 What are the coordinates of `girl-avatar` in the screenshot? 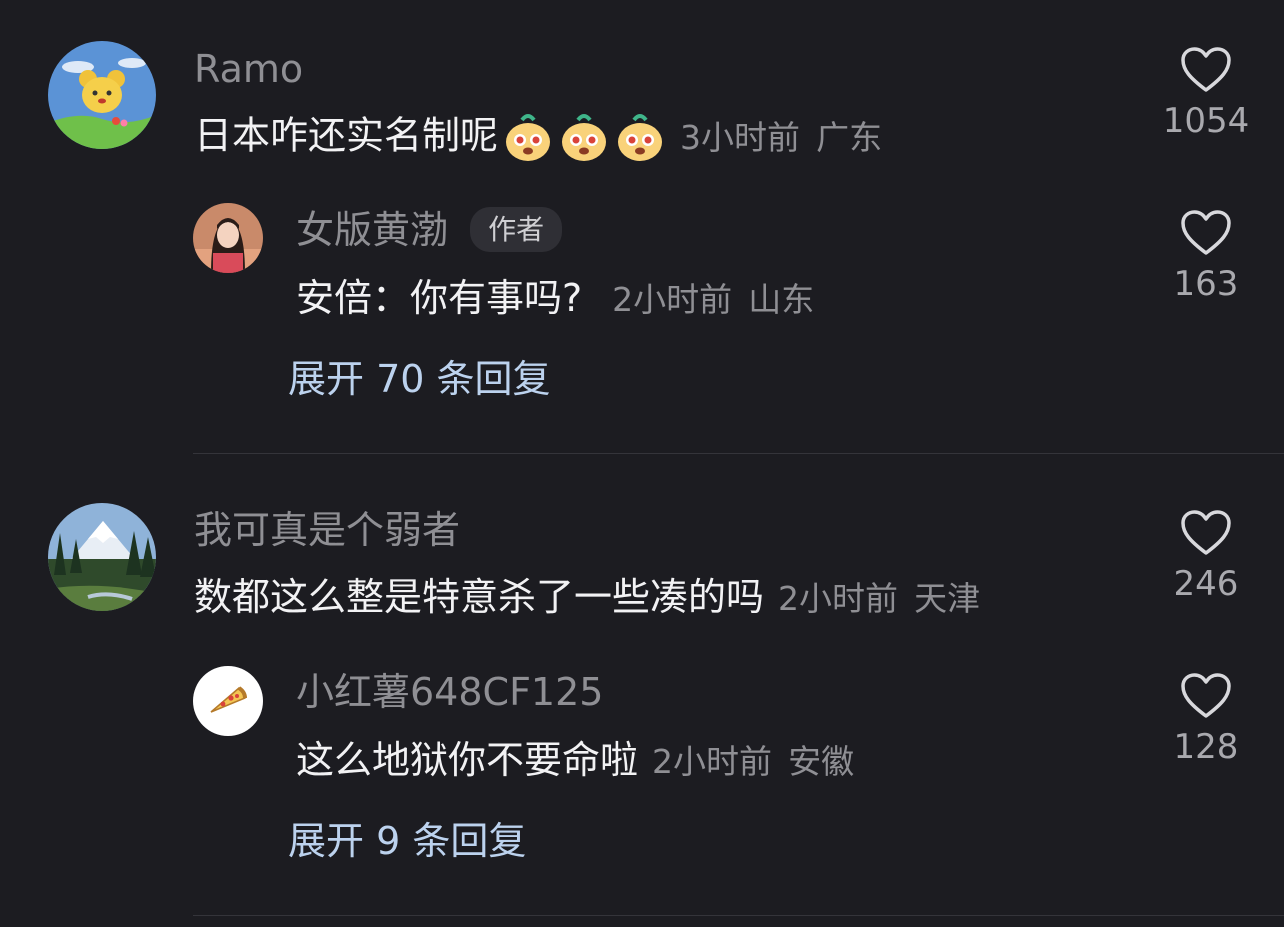 It's located at (228, 238).